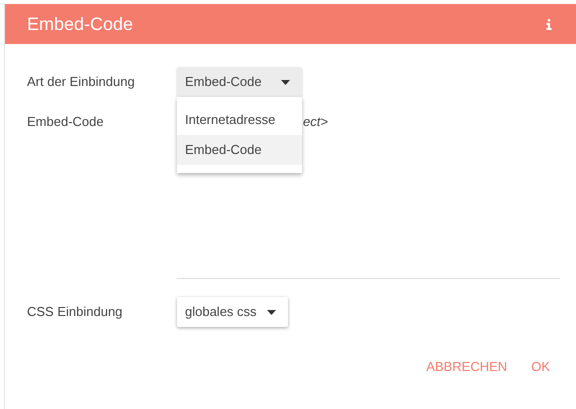 The image size is (576, 409). Describe the element at coordinates (81, 82) in the screenshot. I see `field-label: Art der Einbindung` at that location.